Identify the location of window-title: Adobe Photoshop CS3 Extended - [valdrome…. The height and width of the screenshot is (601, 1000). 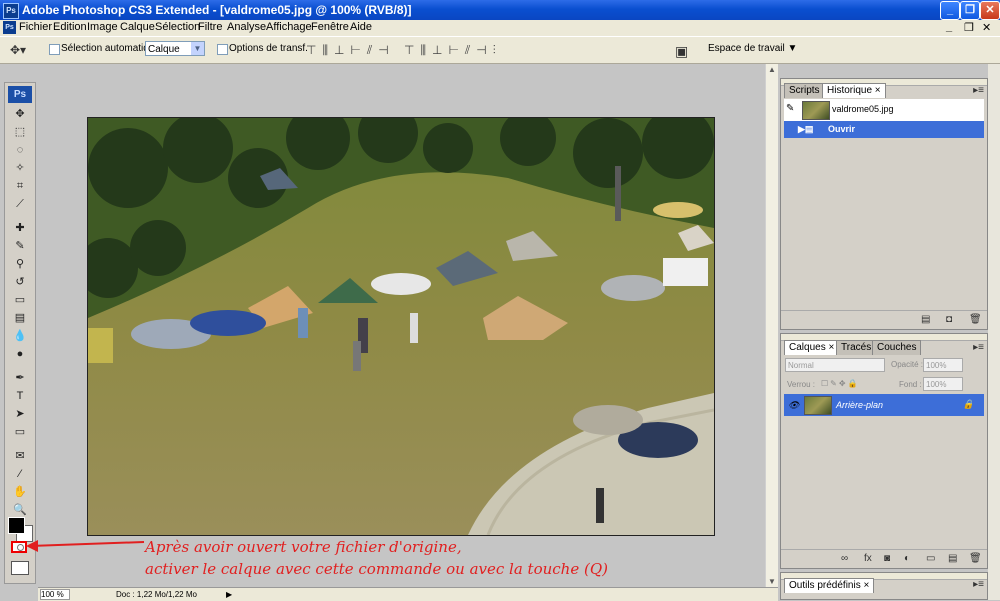
(217, 10).